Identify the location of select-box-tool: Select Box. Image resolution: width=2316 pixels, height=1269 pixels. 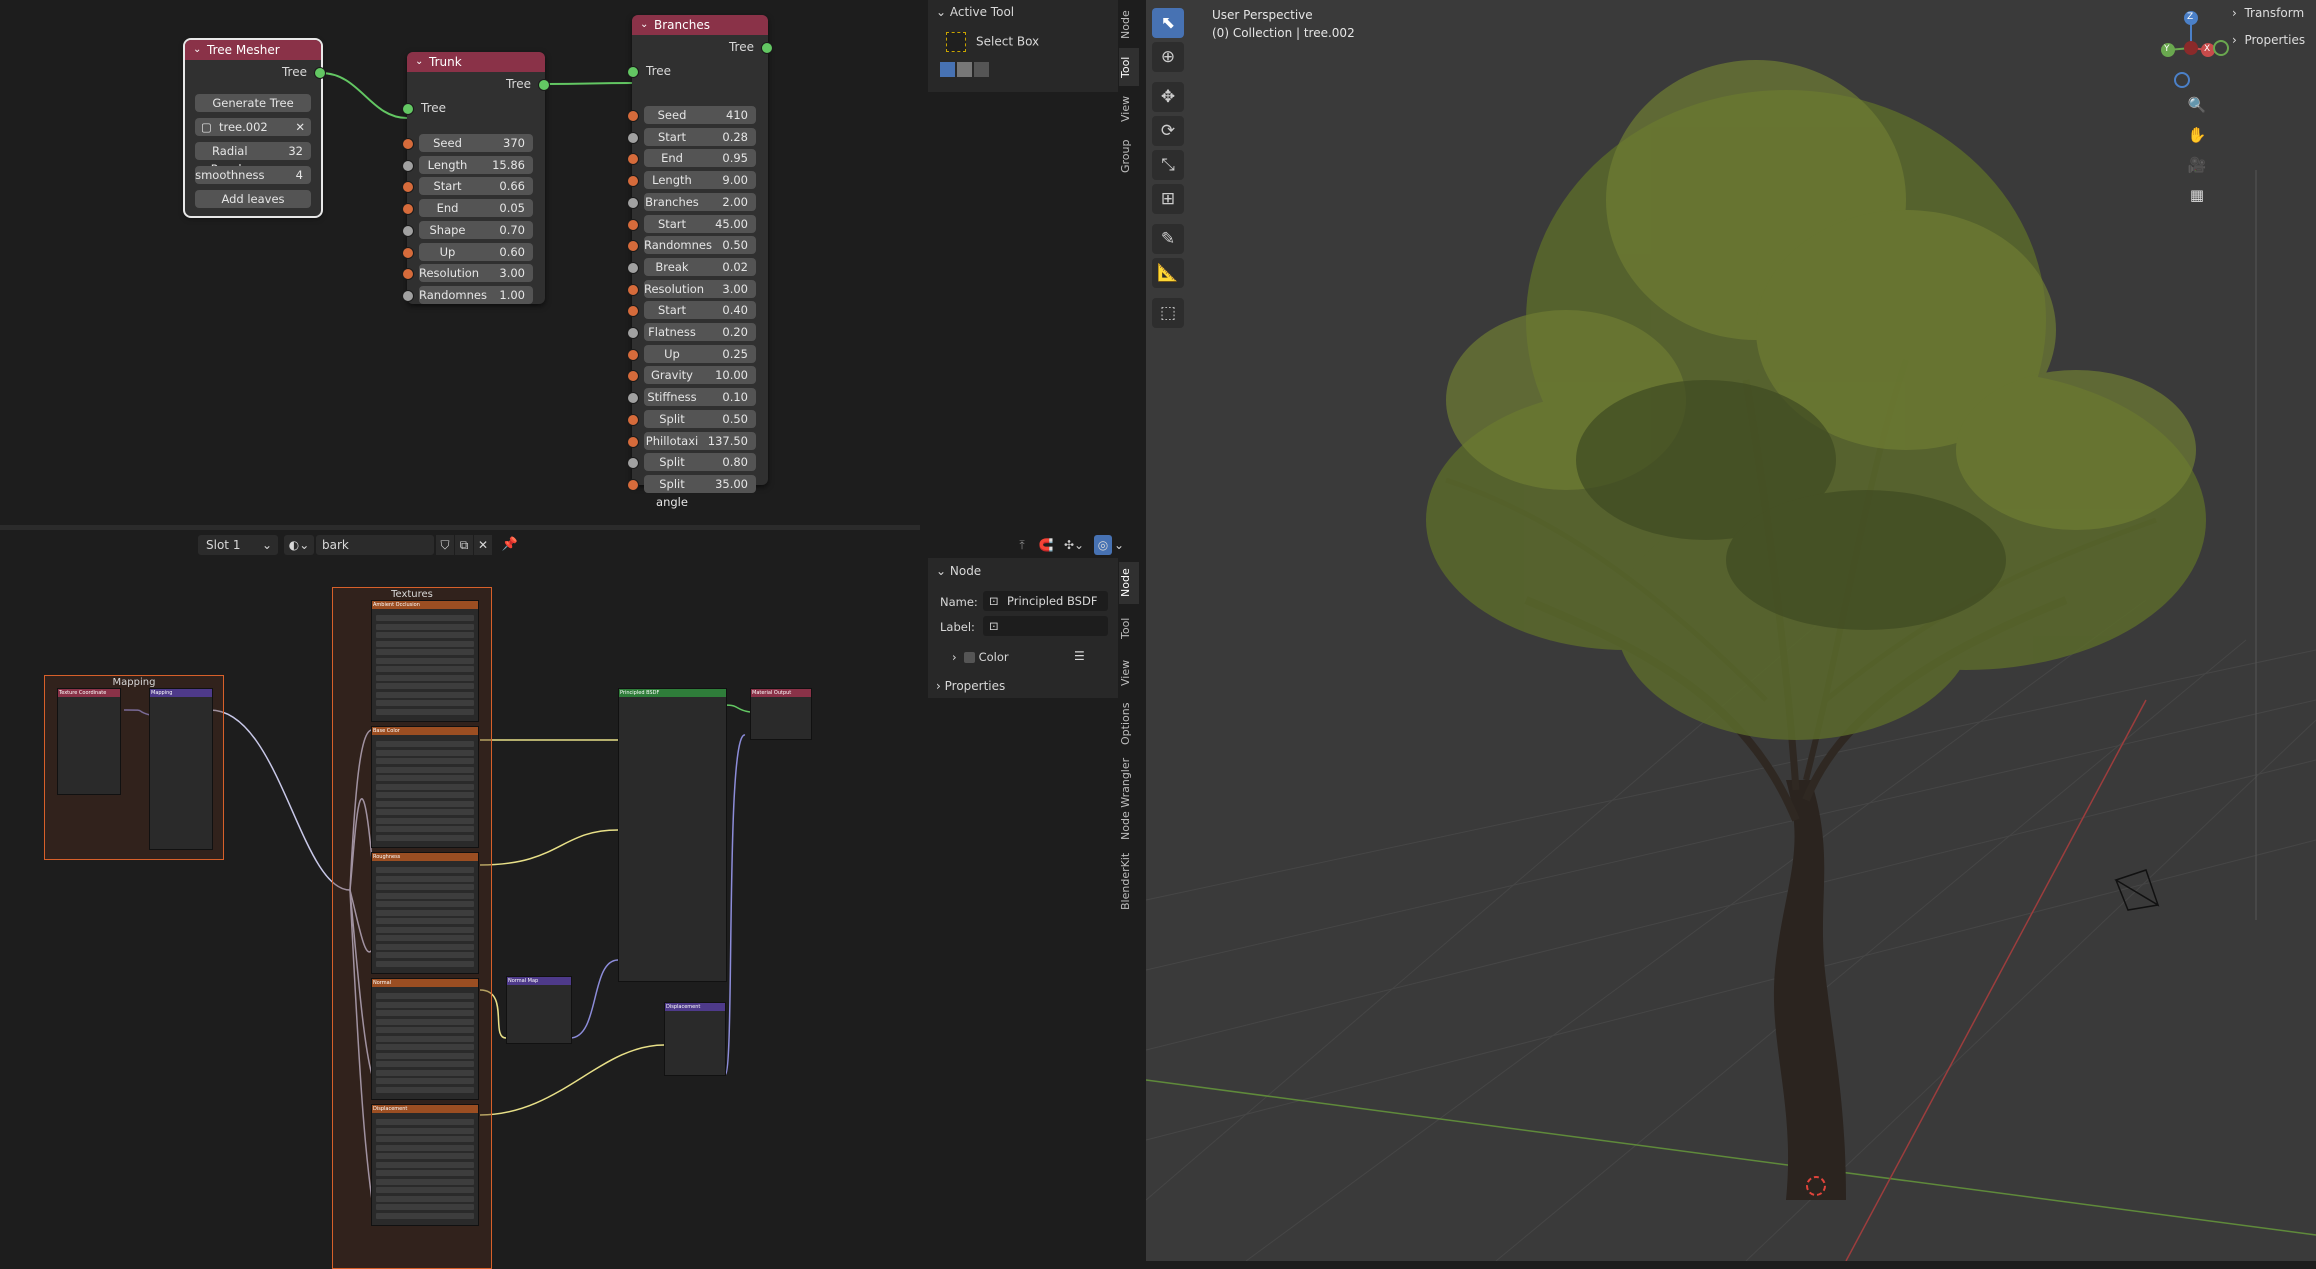
(992, 42).